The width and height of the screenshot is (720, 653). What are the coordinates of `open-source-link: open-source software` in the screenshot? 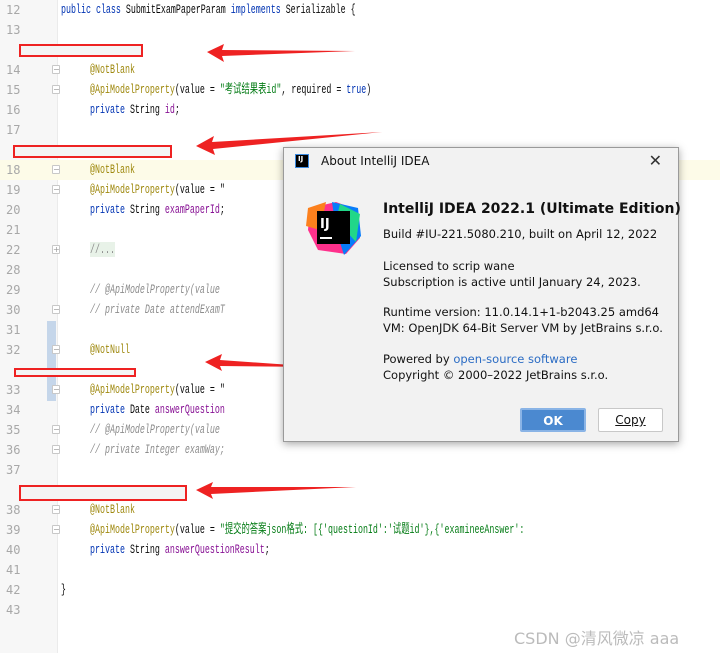 It's located at (515, 359).